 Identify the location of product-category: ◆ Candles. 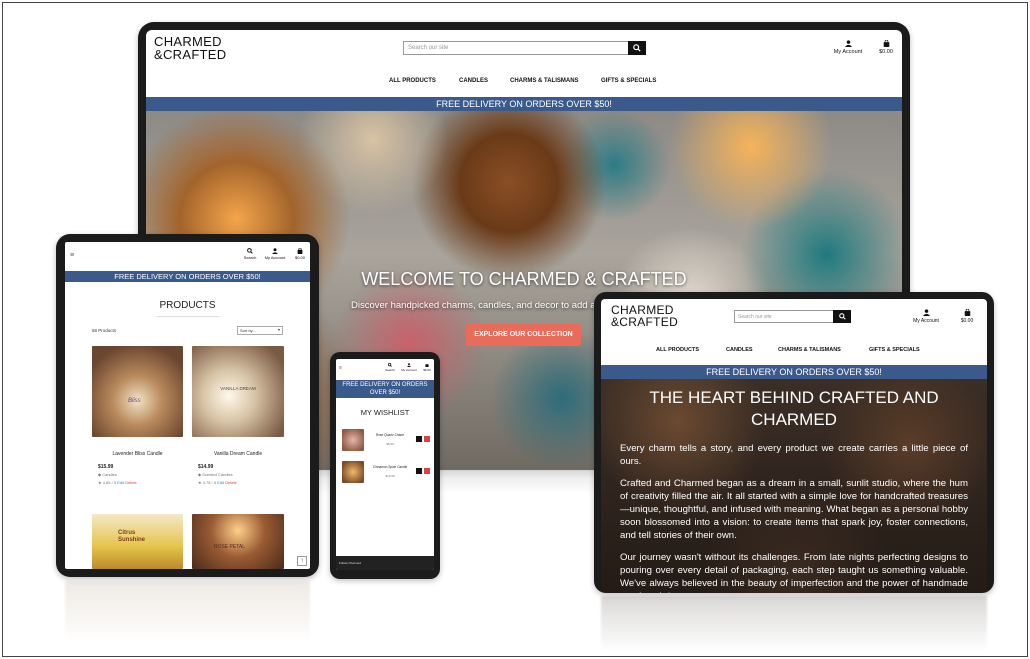
(107, 474).